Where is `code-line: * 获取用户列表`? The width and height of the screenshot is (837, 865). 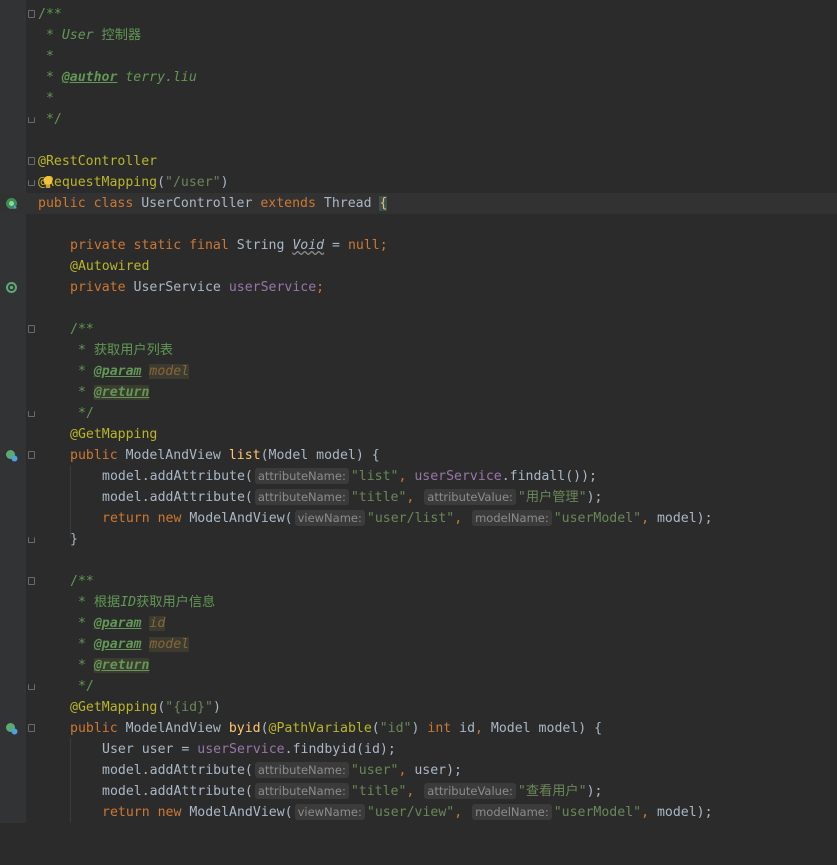
code-line: * 获取用户列表 is located at coordinates (418, 350).